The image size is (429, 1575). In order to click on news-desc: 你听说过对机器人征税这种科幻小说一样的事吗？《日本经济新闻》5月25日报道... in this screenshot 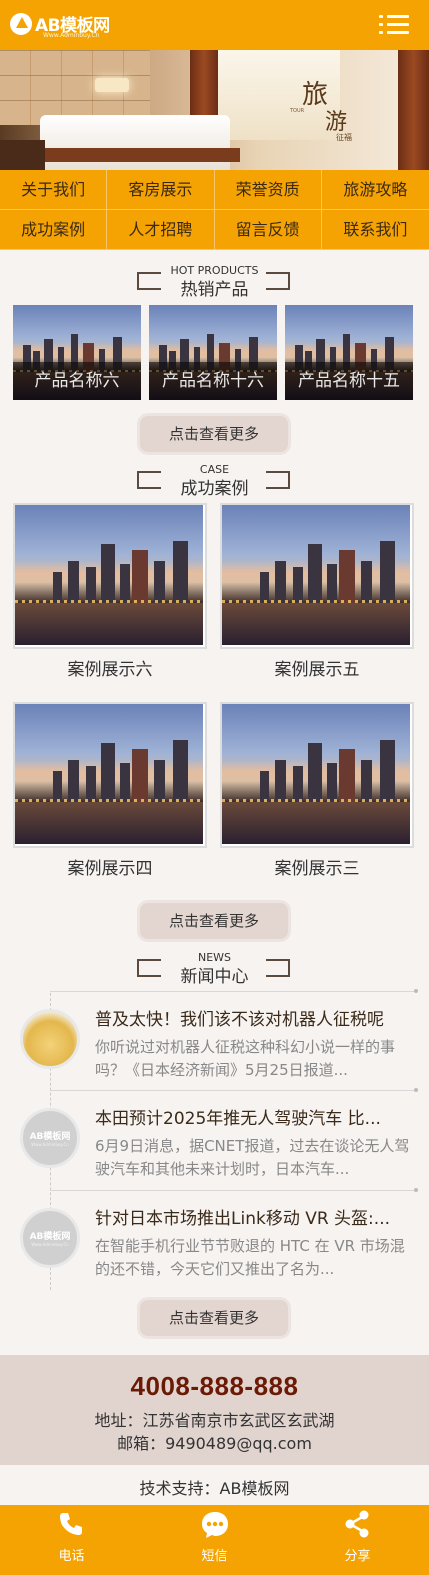, I will do `click(245, 1058)`.